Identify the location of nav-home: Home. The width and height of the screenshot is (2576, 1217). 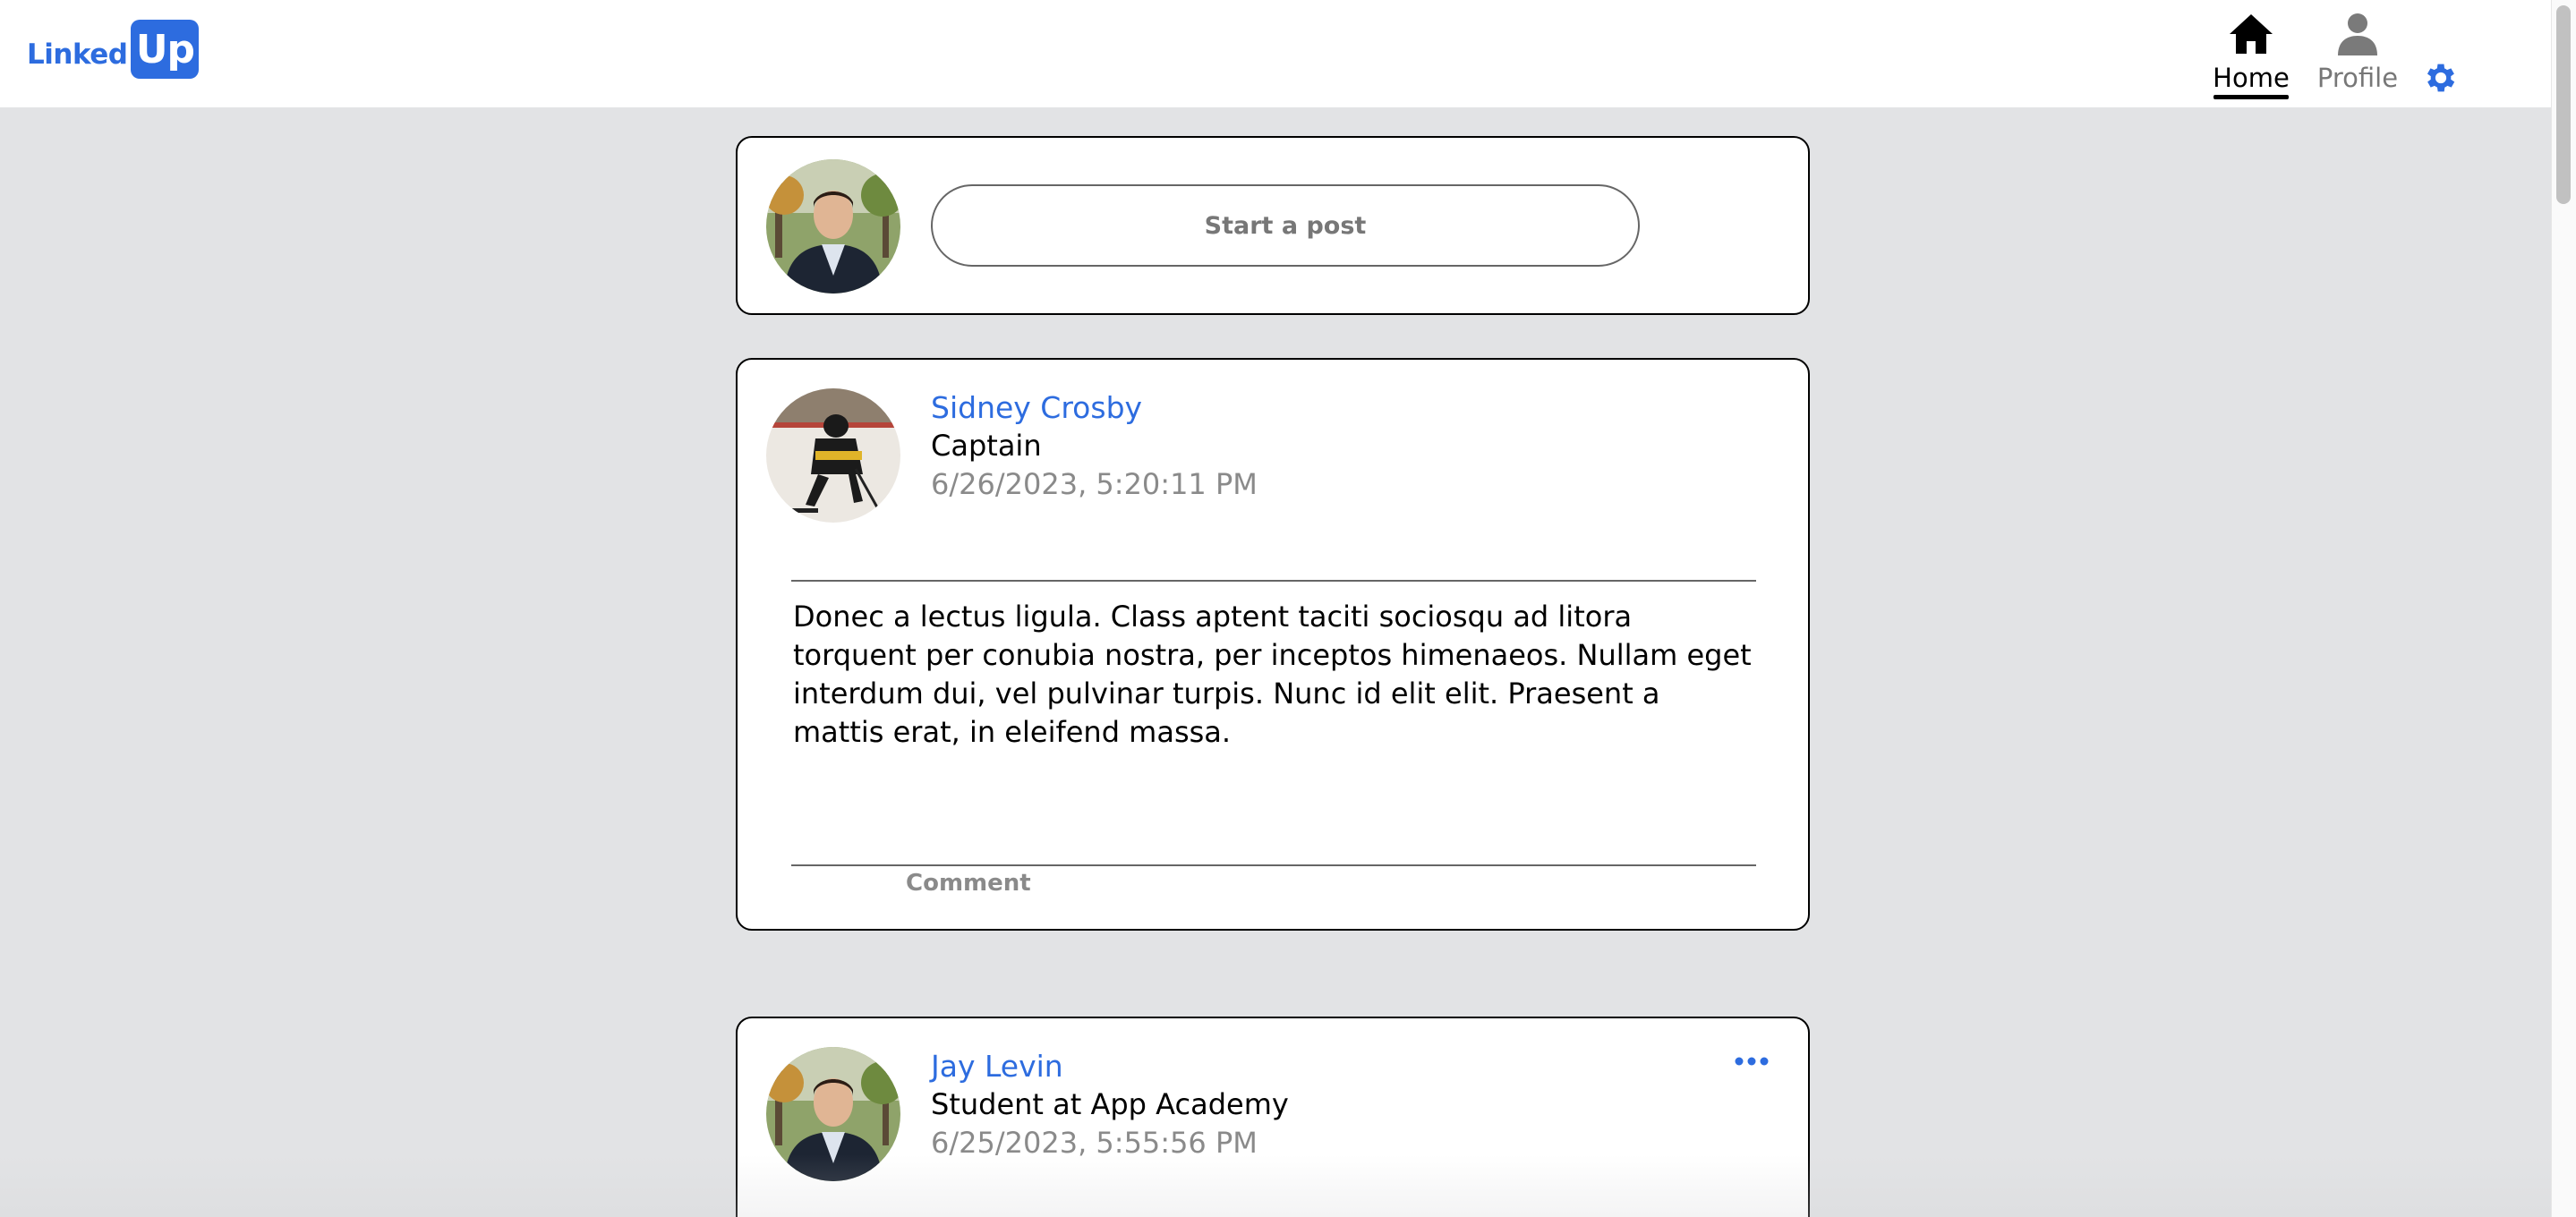
(2251, 55).